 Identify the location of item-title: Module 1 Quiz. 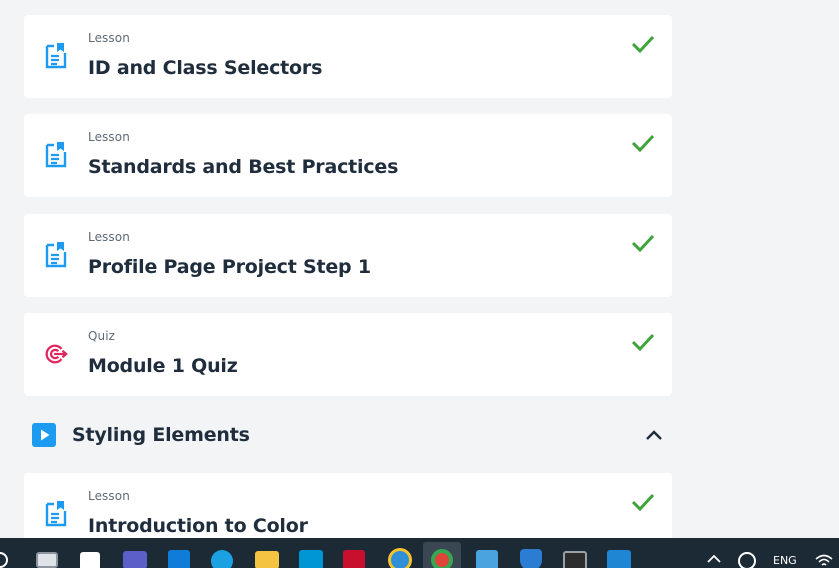
(163, 366).